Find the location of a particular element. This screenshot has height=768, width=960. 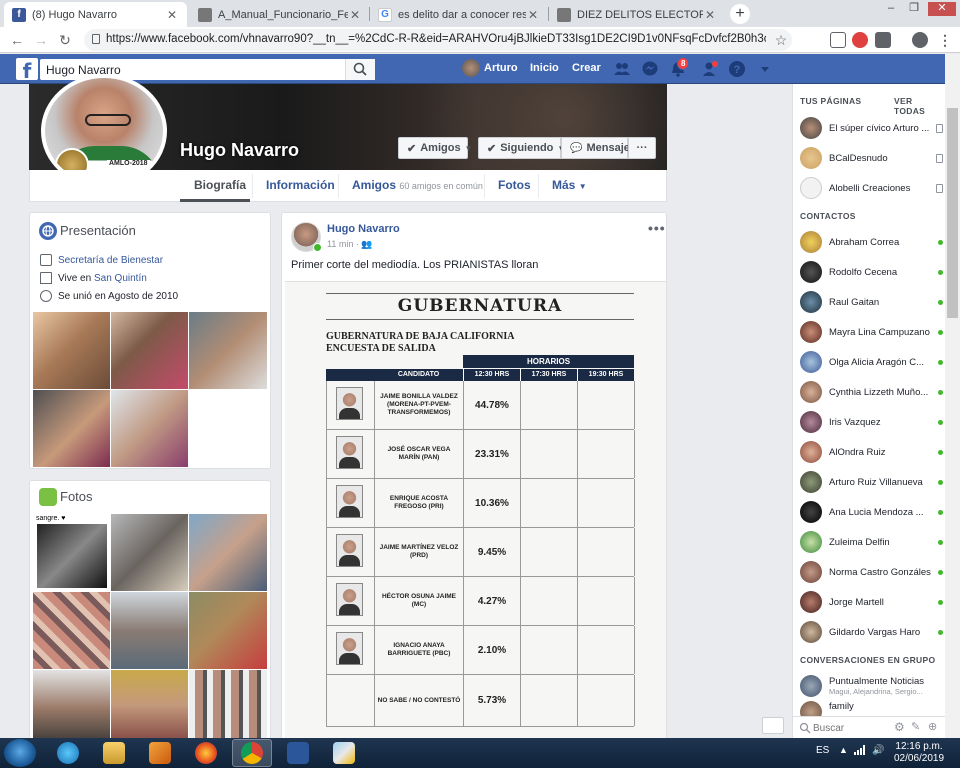

contact-item: Iris Vazquez is located at coordinates (871, 422).